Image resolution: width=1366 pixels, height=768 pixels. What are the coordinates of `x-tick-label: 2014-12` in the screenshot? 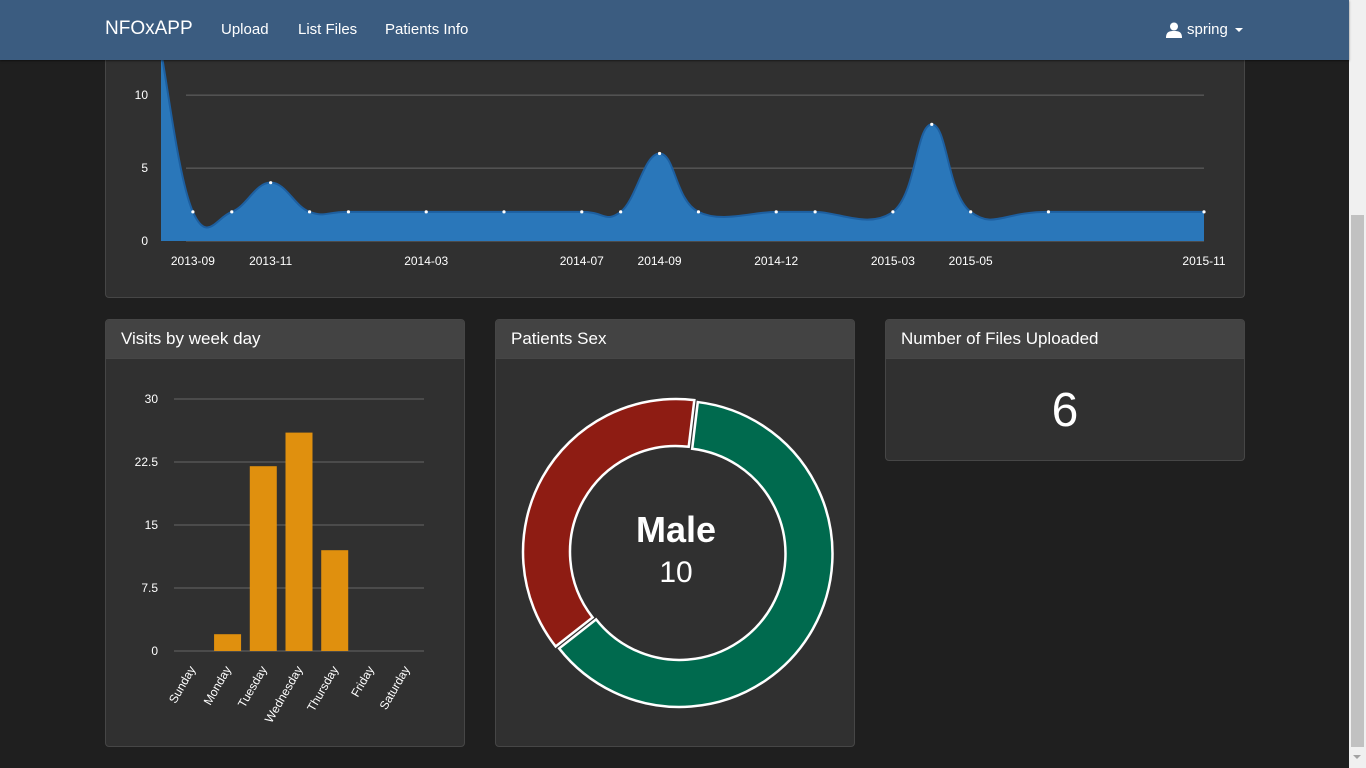 It's located at (776, 261).